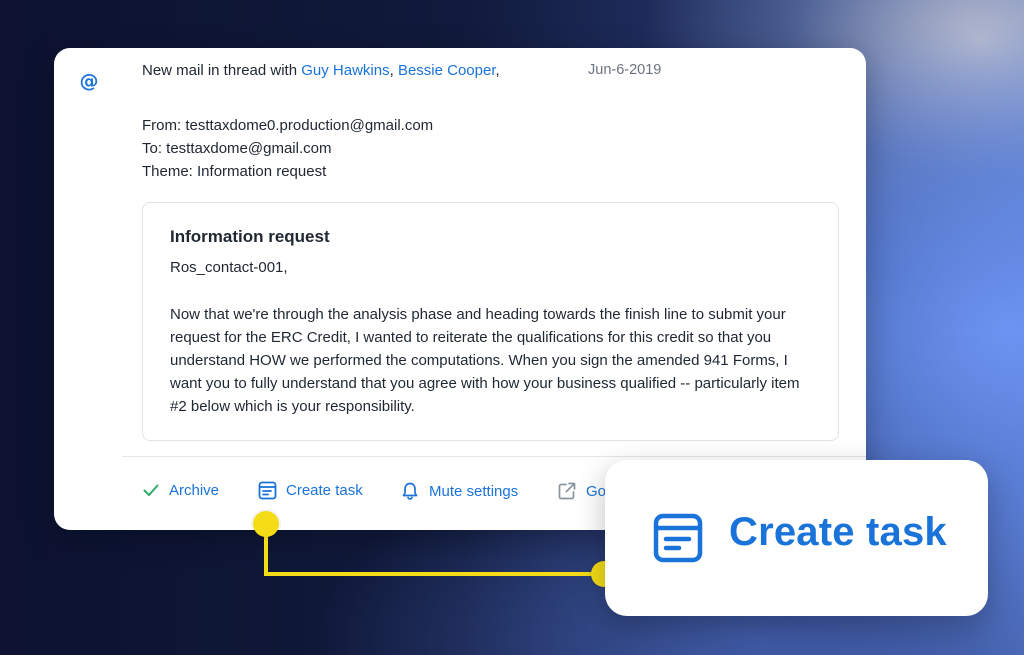  Describe the element at coordinates (567, 491) in the screenshot. I see `external-link-icon` at that location.